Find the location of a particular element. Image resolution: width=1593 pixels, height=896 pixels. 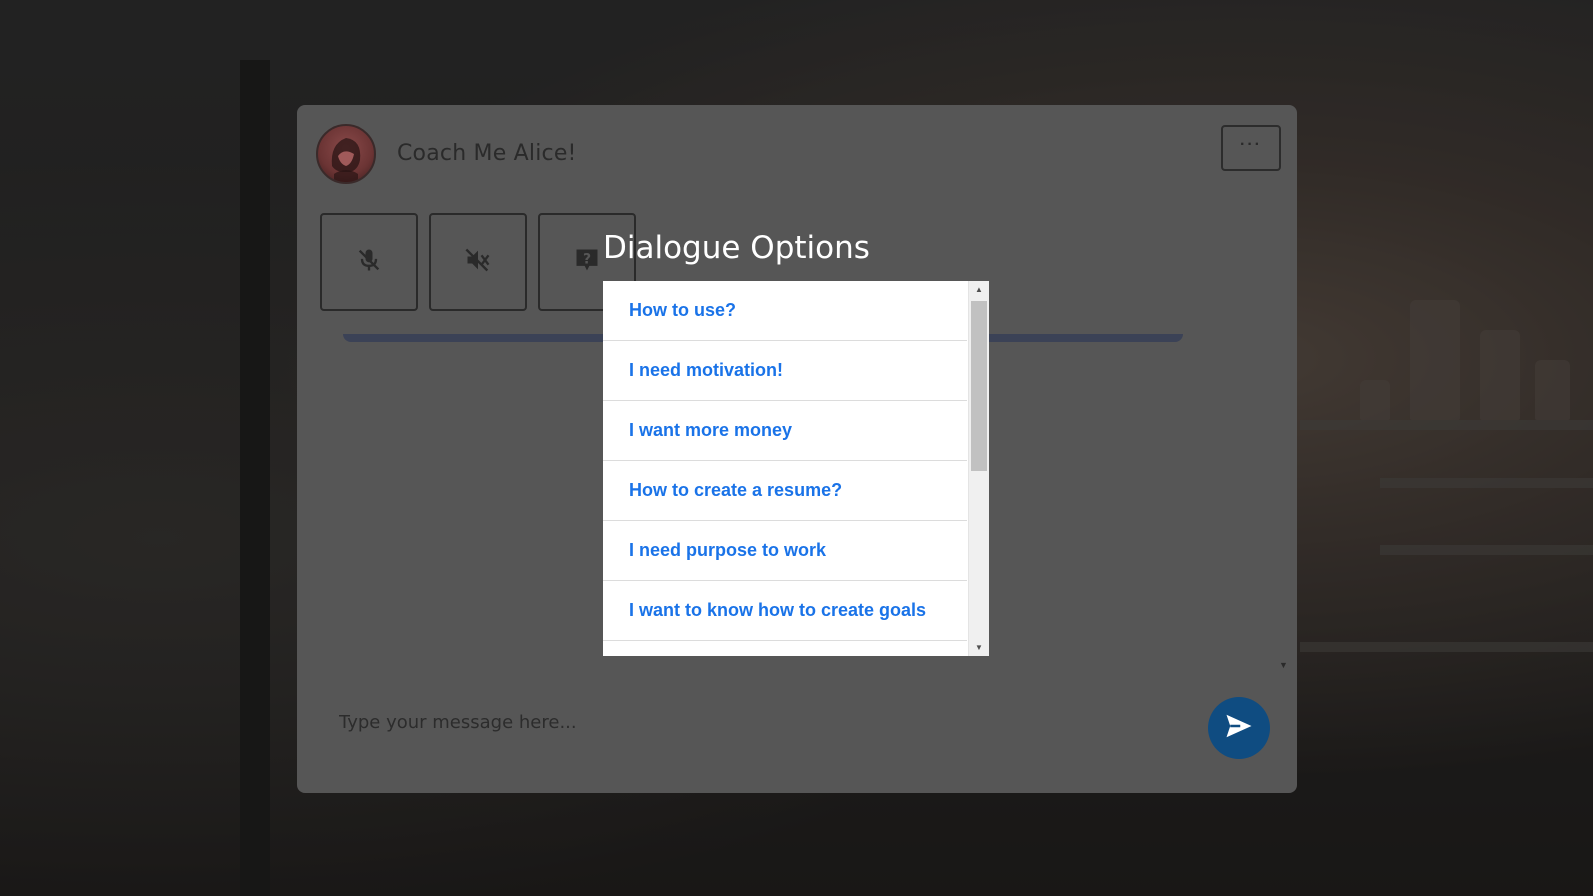

sound-toggle-button is located at coordinates (478, 262).